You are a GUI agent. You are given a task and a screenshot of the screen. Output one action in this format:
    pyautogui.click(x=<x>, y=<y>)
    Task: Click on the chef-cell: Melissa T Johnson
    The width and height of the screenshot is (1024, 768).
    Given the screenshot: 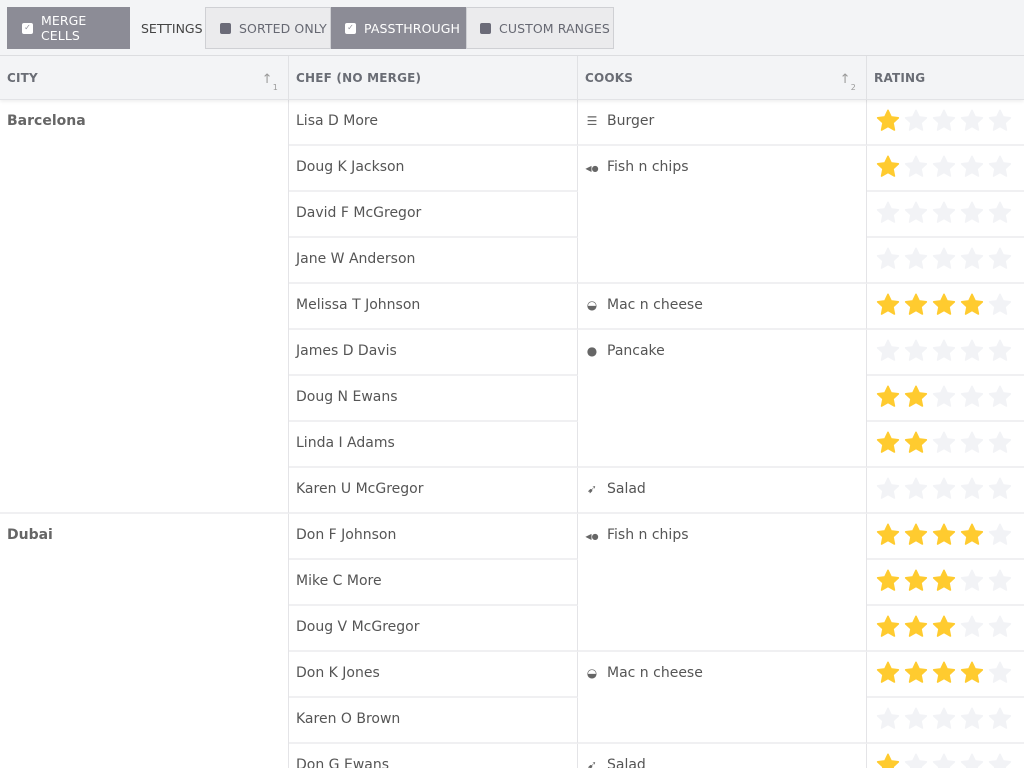 What is the action you would take?
    pyautogui.click(x=433, y=307)
    